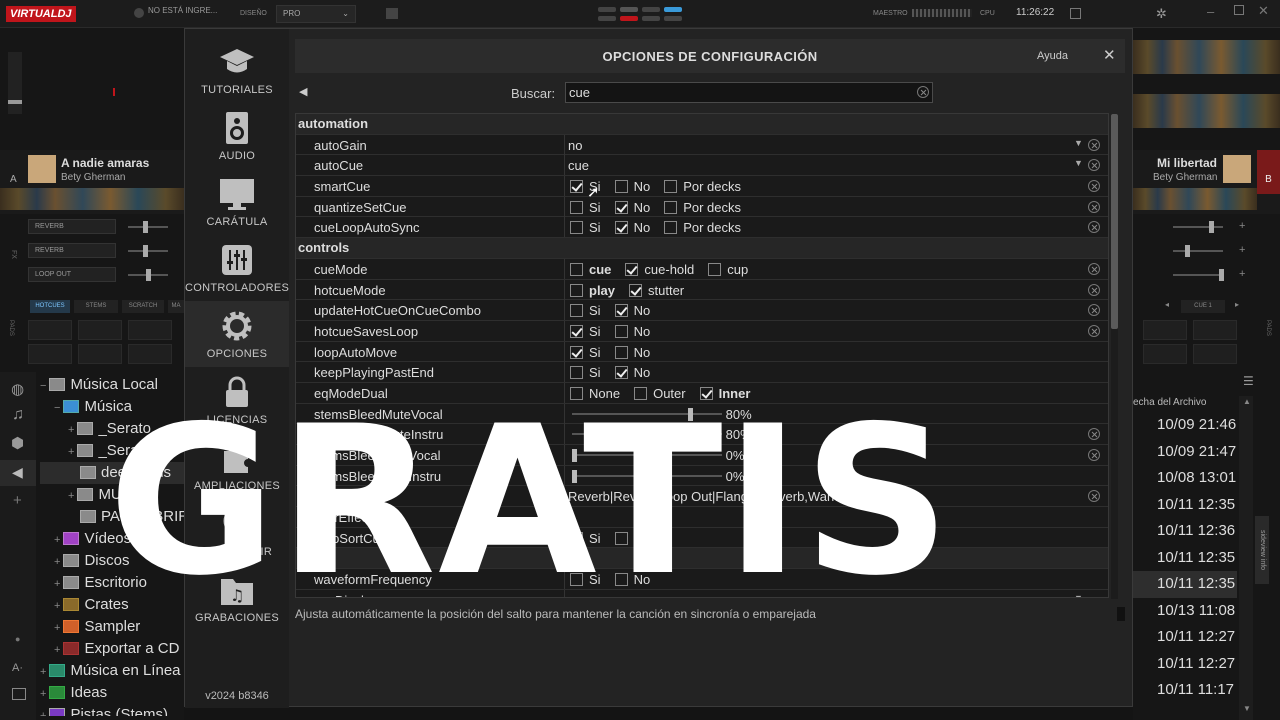  Describe the element at coordinates (1185, 478) in the screenshot. I see `date-cell: 10/08 13:01` at that location.